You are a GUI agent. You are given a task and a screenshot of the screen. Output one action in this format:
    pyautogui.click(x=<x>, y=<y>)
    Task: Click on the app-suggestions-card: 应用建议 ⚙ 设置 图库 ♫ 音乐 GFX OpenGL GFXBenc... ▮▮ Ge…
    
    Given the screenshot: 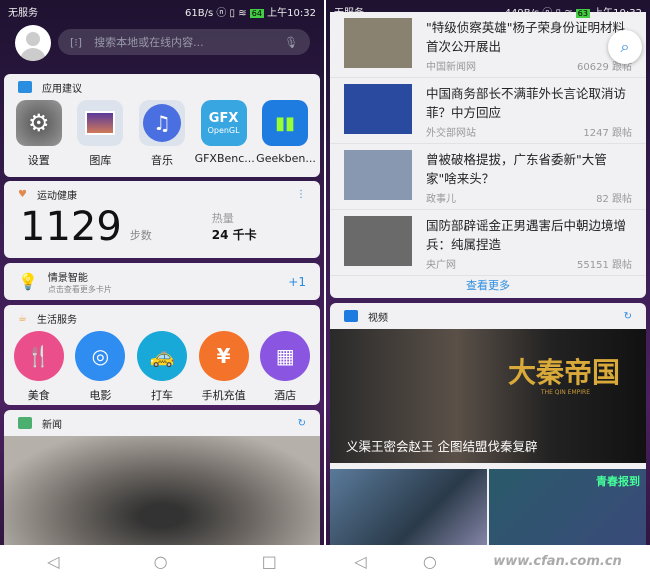 What is the action you would take?
    pyautogui.click(x=162, y=125)
    